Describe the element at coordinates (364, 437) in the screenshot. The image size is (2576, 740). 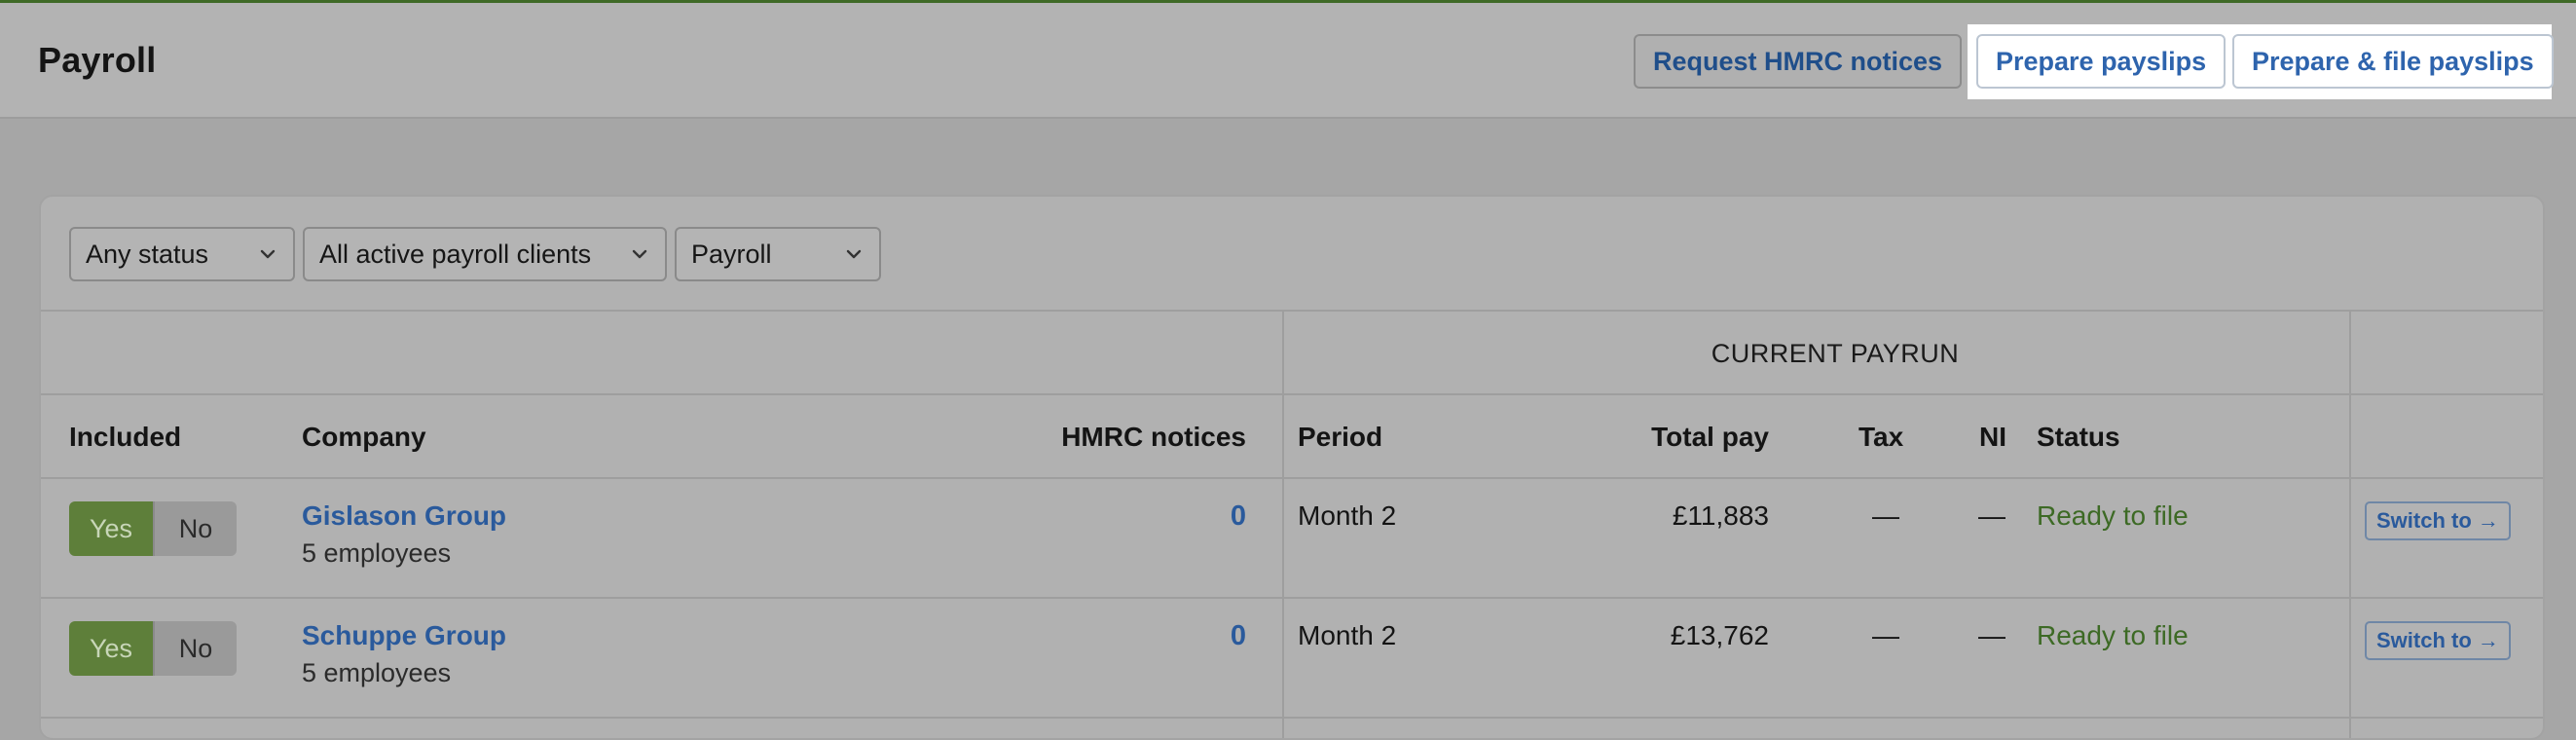
I see `column-company: Company` at that location.